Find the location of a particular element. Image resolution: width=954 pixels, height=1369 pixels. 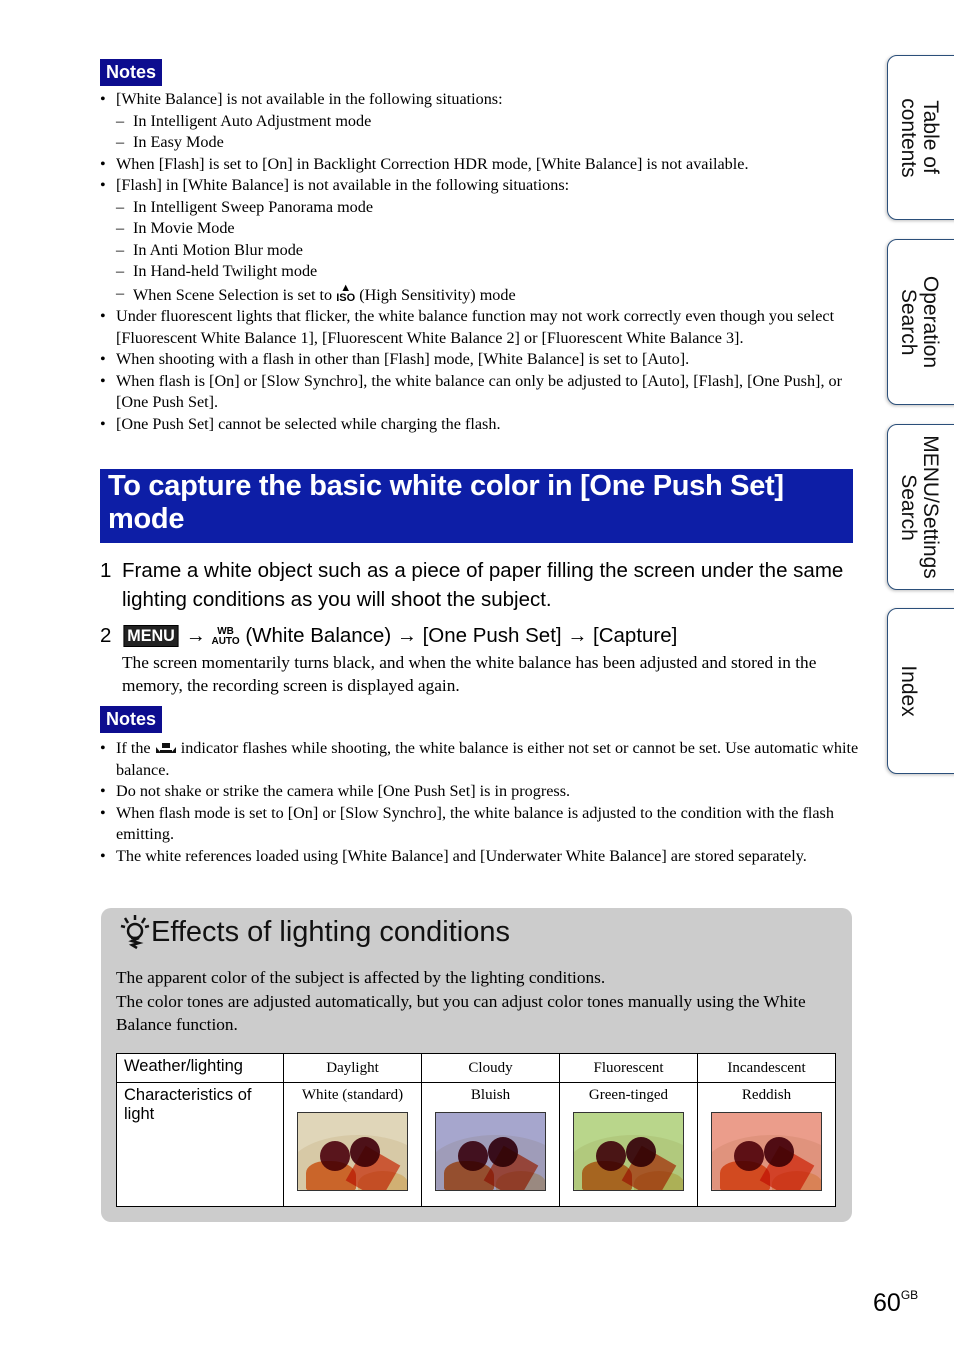

note-sub-item: – In Intelligent Auto Adjustment mode is located at coordinates (244, 120).